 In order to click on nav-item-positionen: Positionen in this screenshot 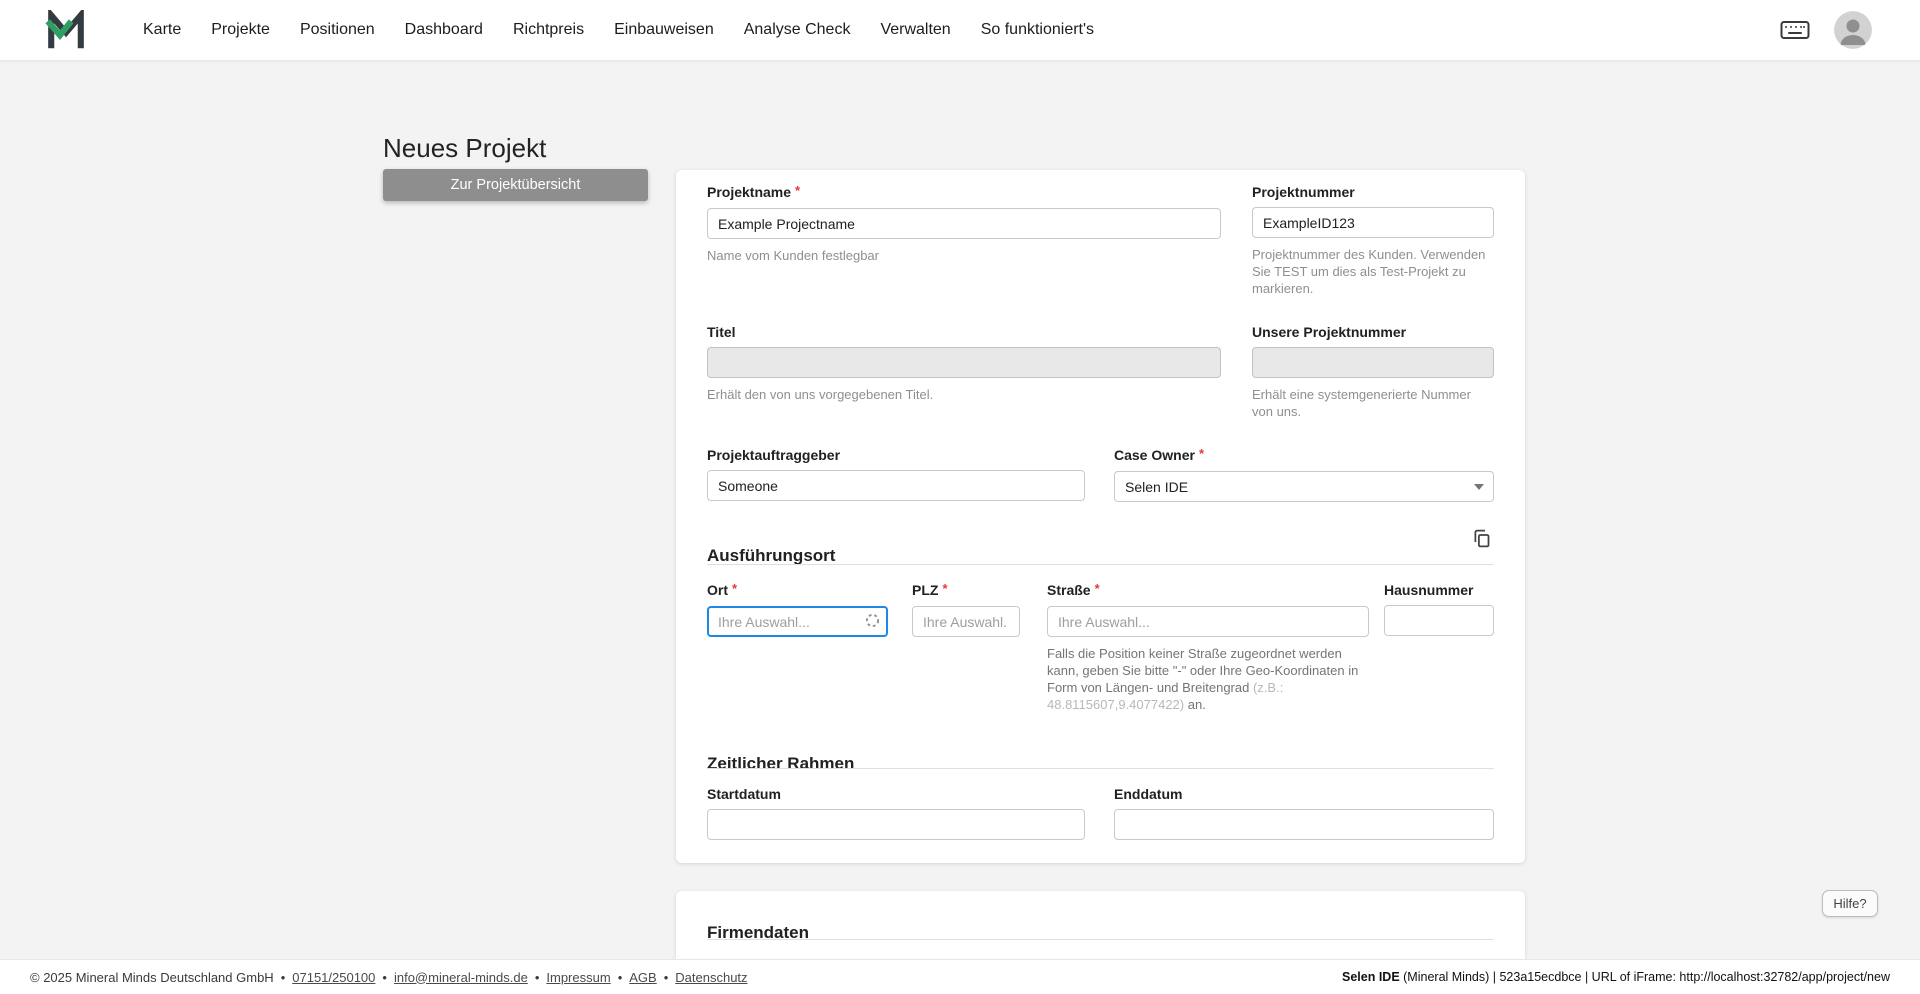, I will do `click(337, 30)`.